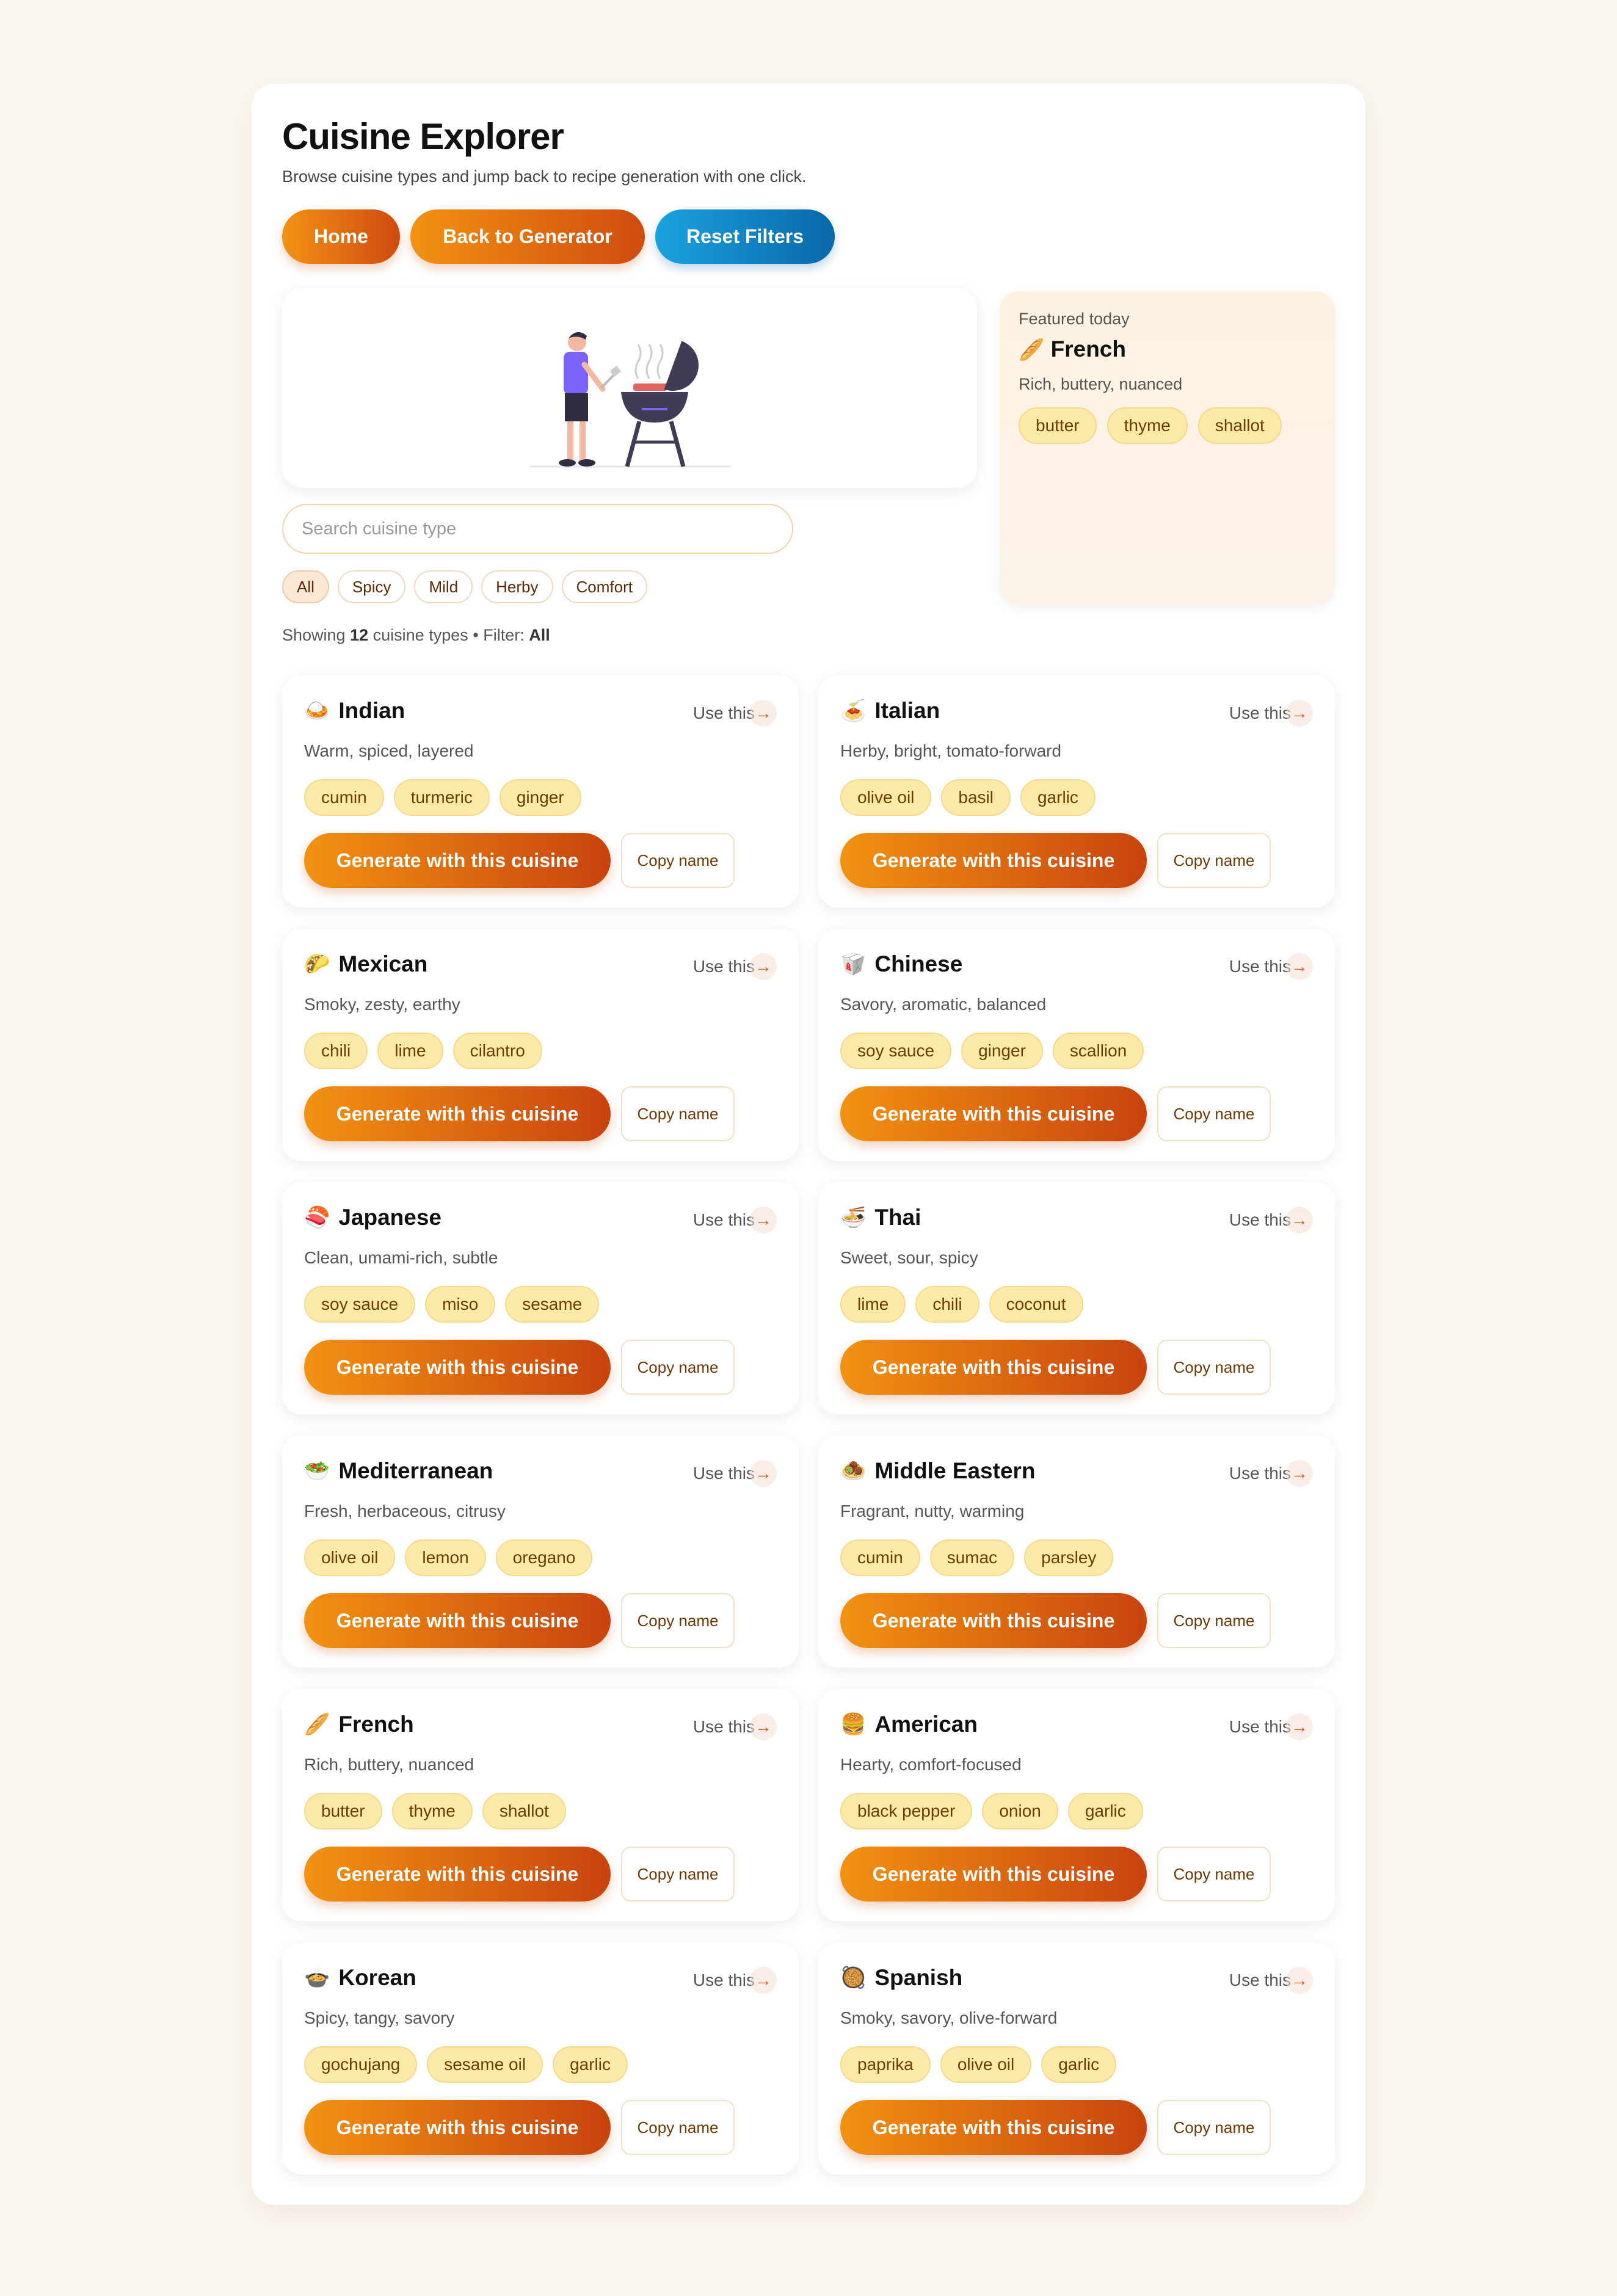 This screenshot has width=1617, height=2296. Describe the element at coordinates (537, 529) in the screenshot. I see `search-input` at that location.